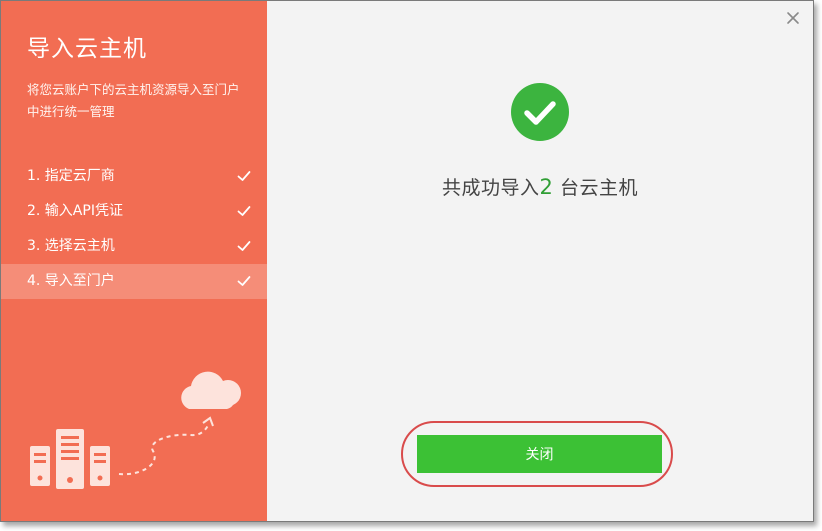  Describe the element at coordinates (595, 188) in the screenshot. I see `result-suffix: 台云主机` at that location.